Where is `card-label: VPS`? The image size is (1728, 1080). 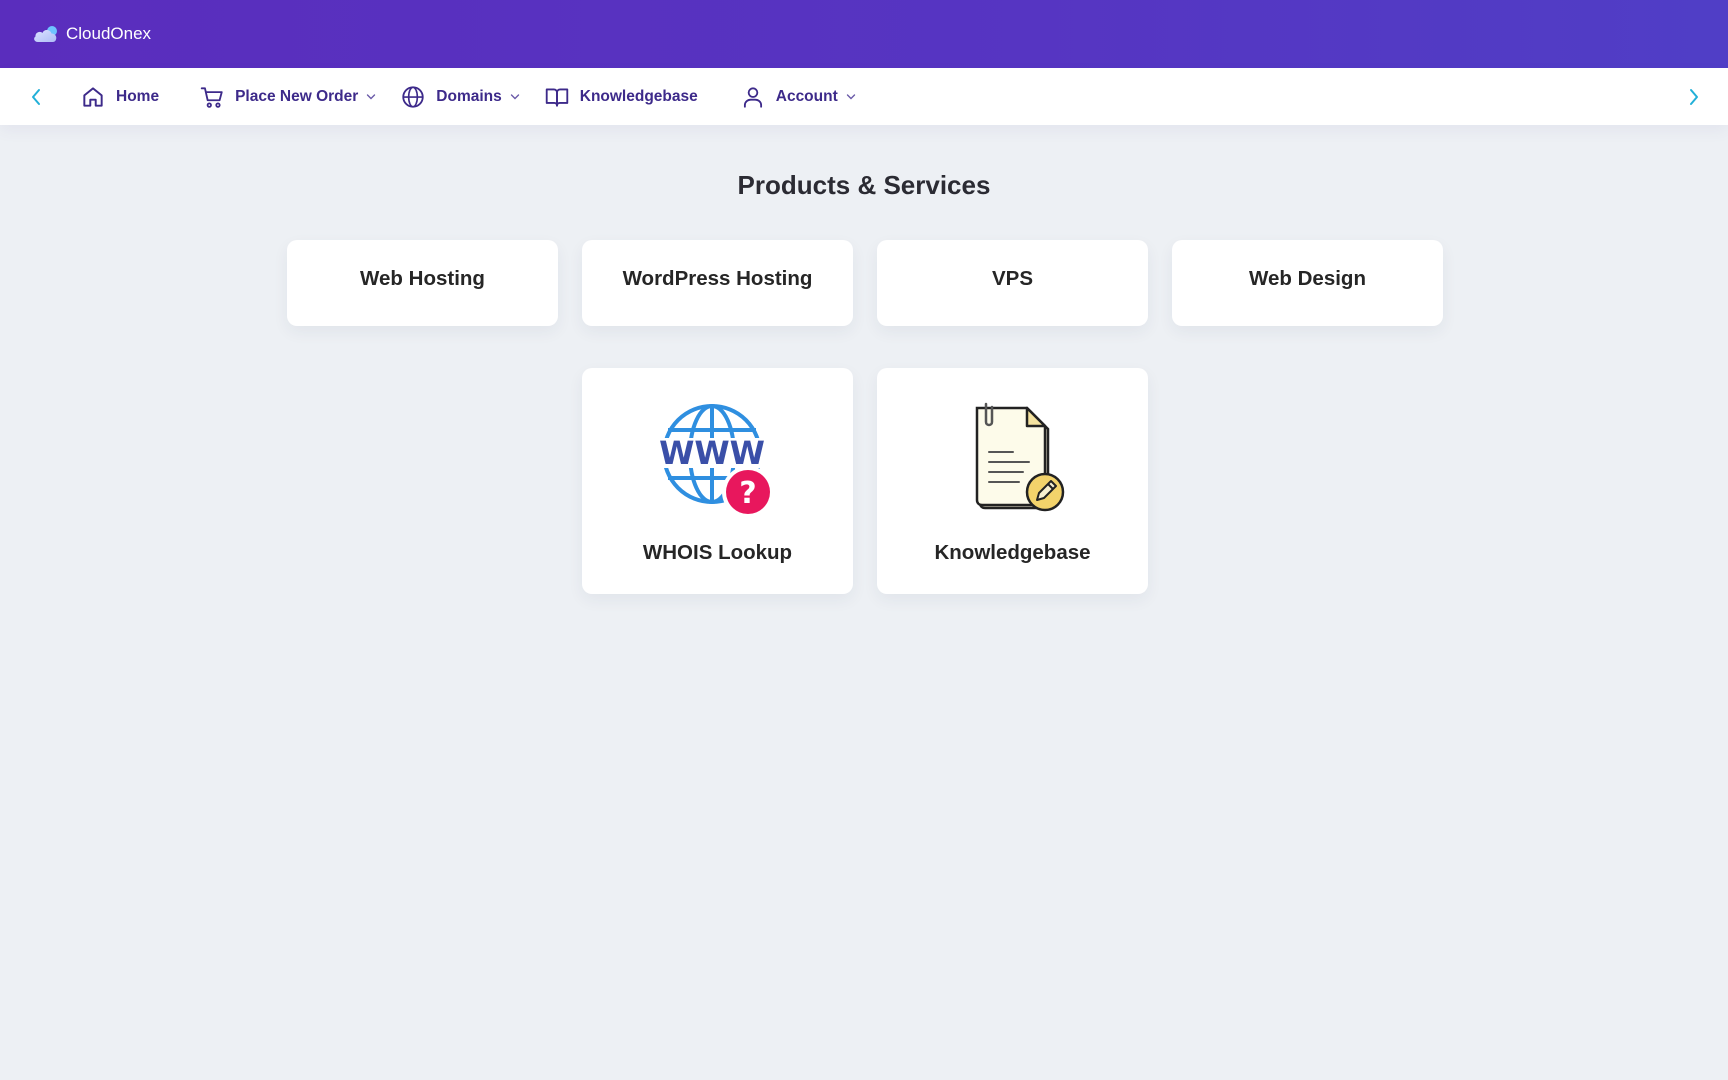
card-label: VPS is located at coordinates (1012, 278).